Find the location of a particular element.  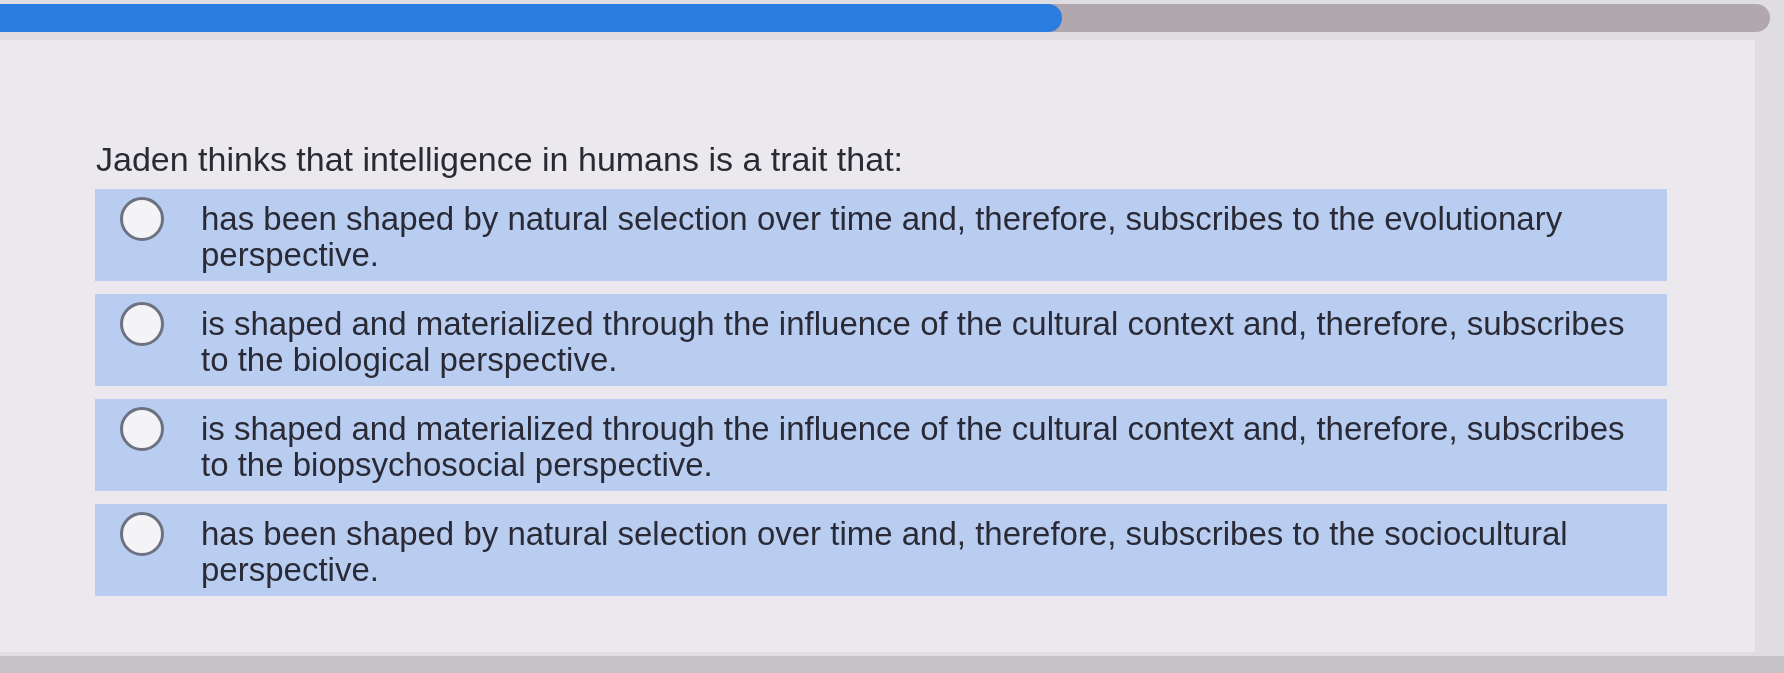

answer-option: is shaped and materialized through the influence of the cultural context and, therefore, subscribes to the biopsychosocial perspective. is located at coordinates (881, 445).